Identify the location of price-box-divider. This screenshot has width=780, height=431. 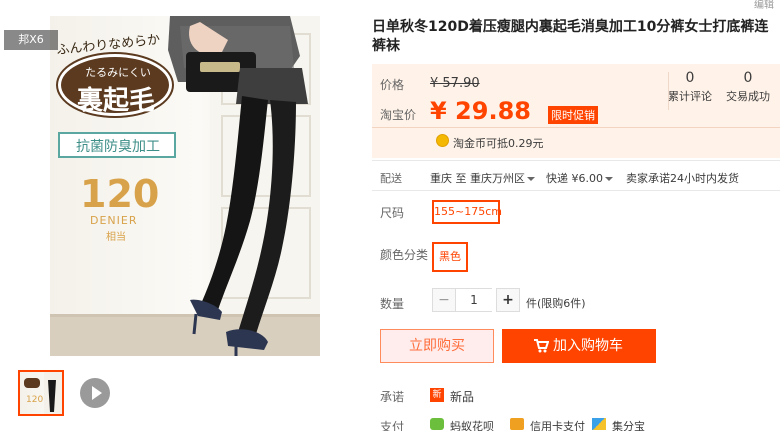
(576, 127).